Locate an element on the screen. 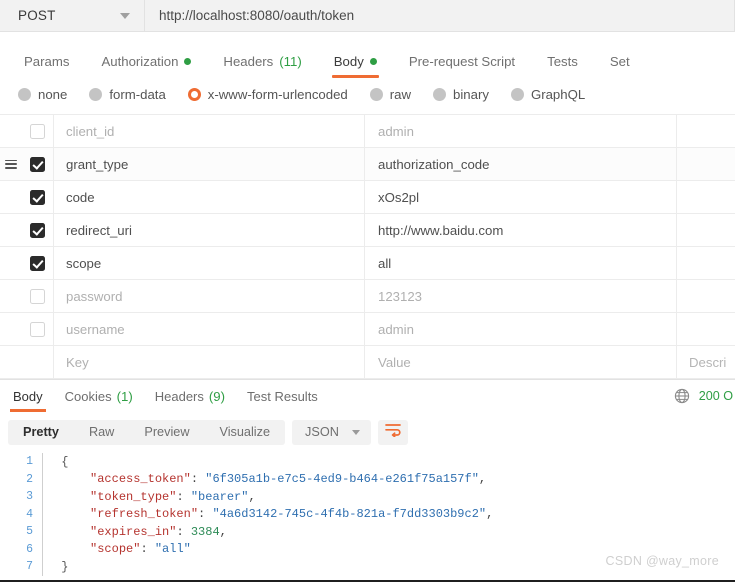 Image resolution: width=735 pixels, height=582 pixels. row-value-cell: xOs2pl is located at coordinates (521, 197).